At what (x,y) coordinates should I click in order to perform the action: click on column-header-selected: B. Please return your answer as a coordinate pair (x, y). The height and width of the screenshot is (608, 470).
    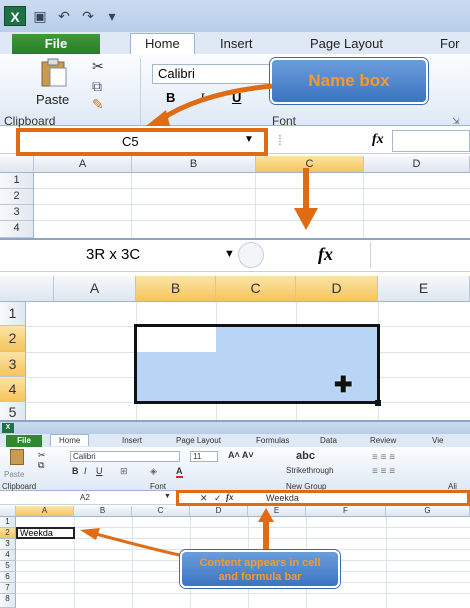
    Looking at the image, I should click on (176, 289).